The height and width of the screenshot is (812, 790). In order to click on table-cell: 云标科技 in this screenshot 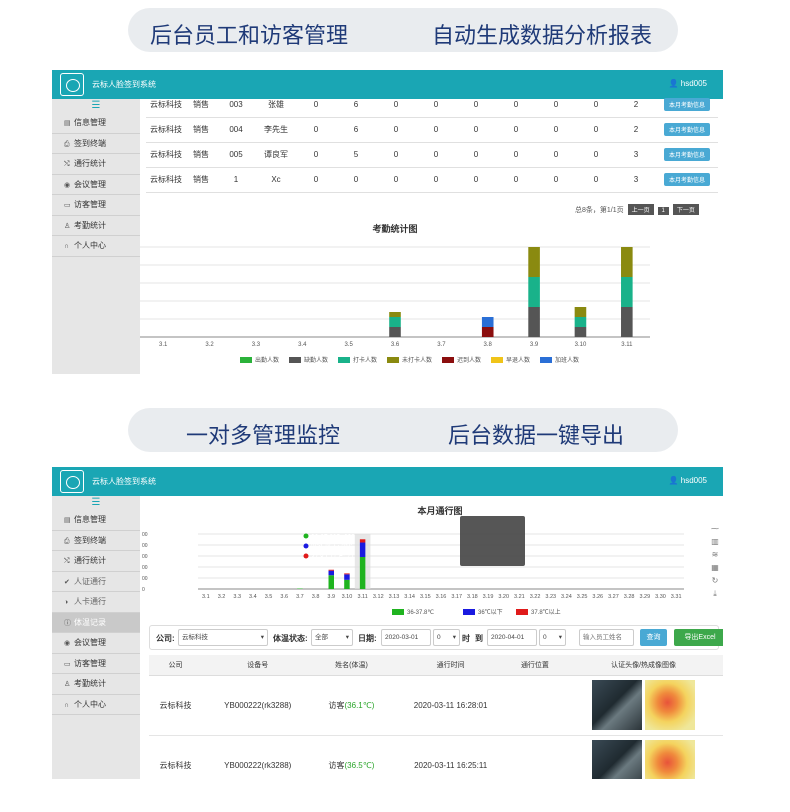, I will do `click(166, 155)`.